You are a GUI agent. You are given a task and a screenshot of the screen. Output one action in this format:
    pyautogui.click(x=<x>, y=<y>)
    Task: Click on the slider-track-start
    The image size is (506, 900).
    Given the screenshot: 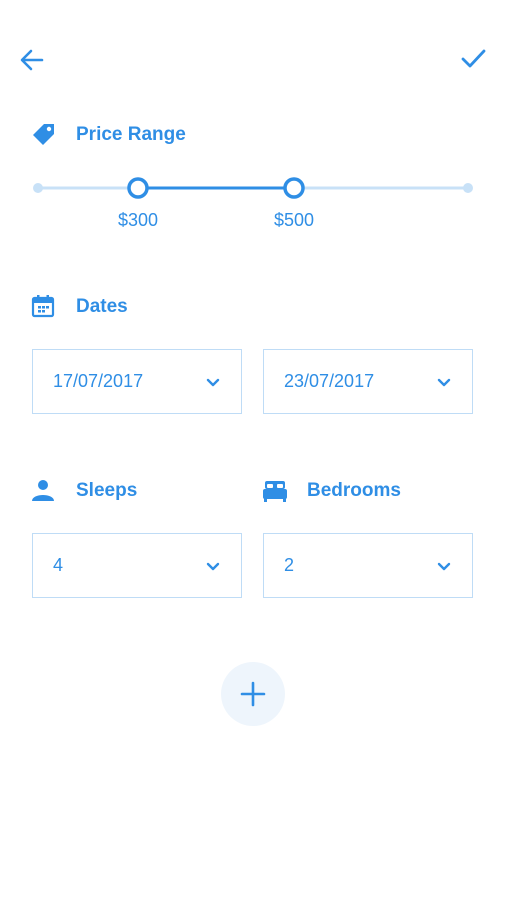 What is the action you would take?
    pyautogui.click(x=38, y=188)
    